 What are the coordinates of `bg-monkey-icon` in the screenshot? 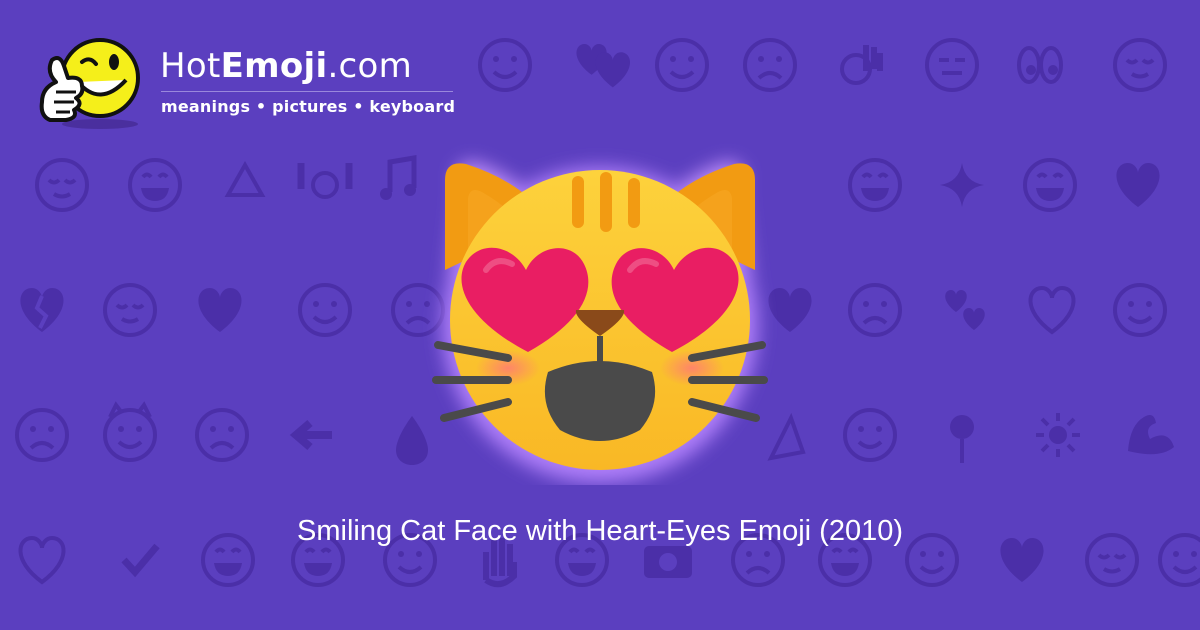 It's located at (1140, 310).